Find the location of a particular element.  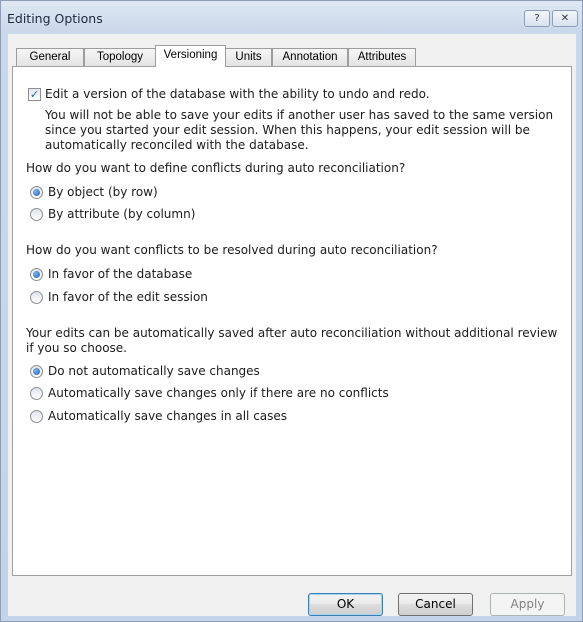

tab-versioning: Versioning is located at coordinates (190, 56).